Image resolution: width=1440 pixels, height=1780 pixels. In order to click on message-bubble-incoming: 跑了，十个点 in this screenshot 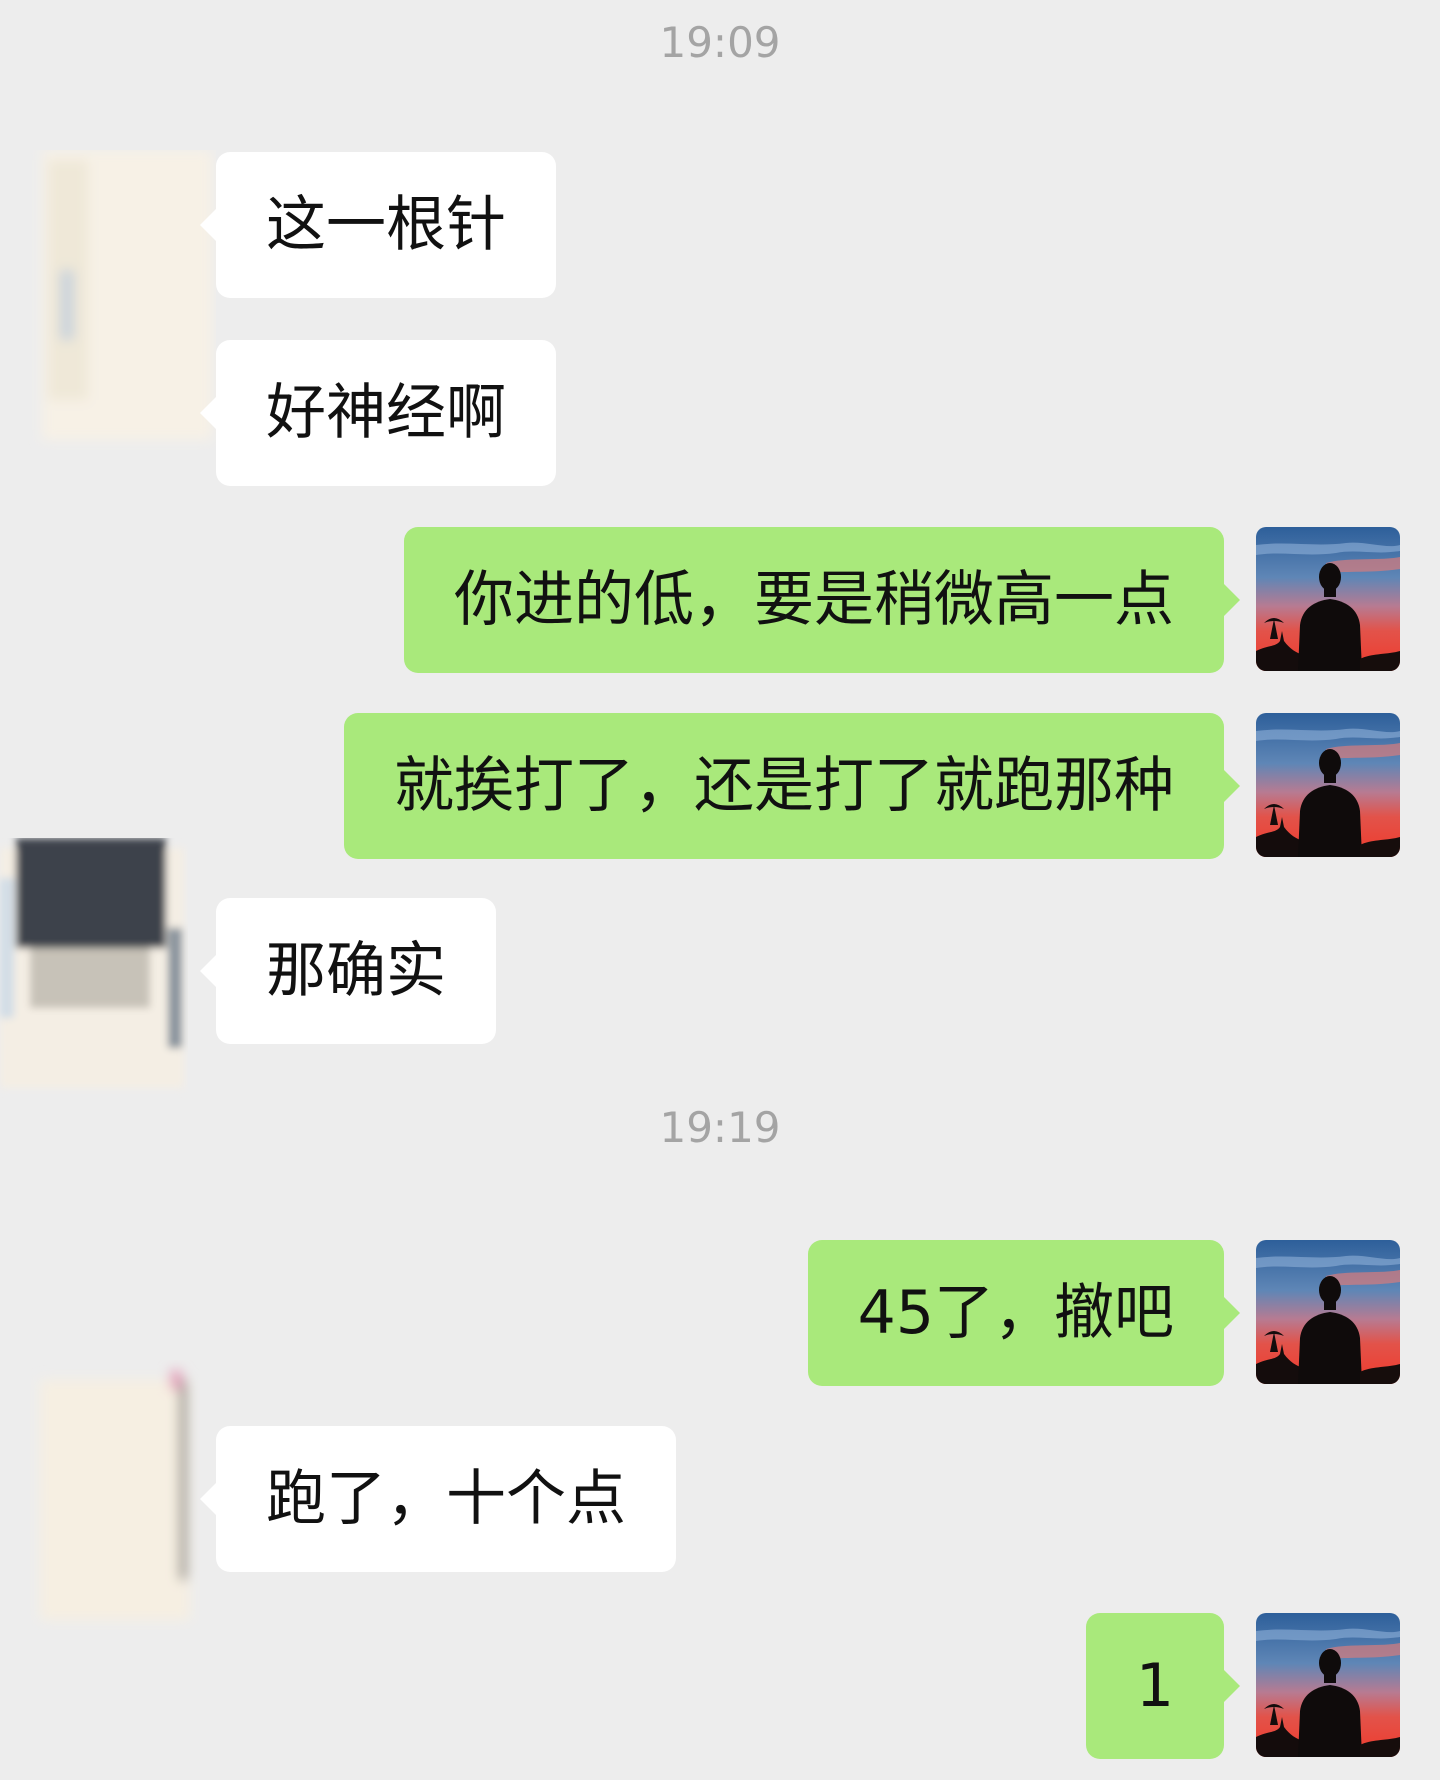, I will do `click(438, 1499)`.